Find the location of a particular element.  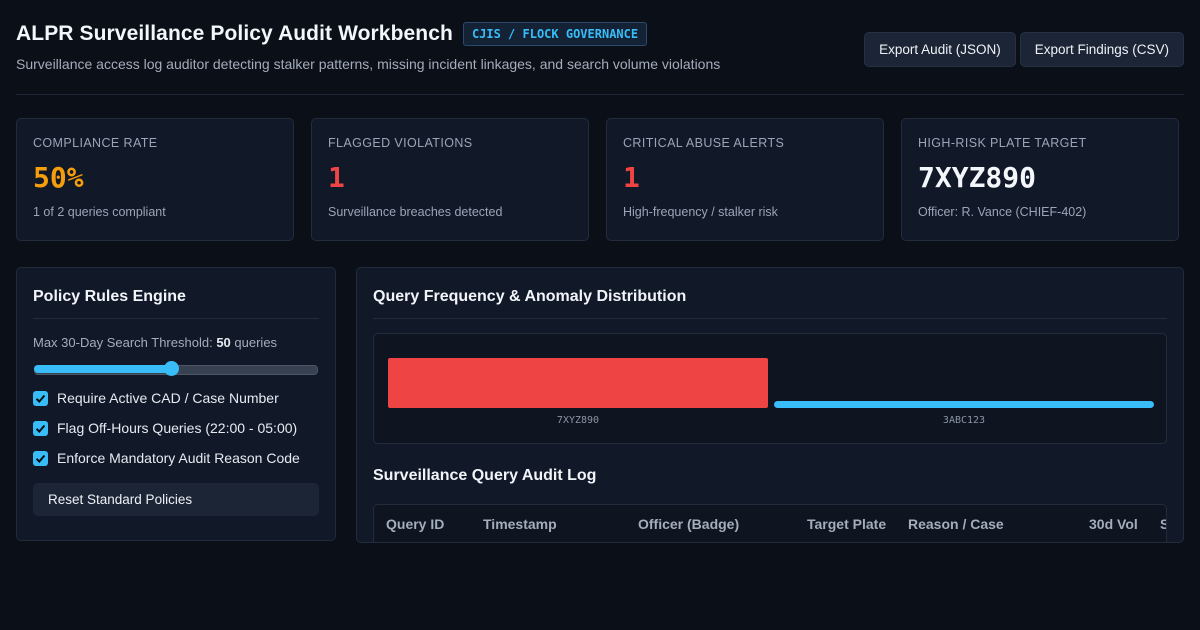

bar-label-3abc123: 3ABC123 is located at coordinates (964, 420).